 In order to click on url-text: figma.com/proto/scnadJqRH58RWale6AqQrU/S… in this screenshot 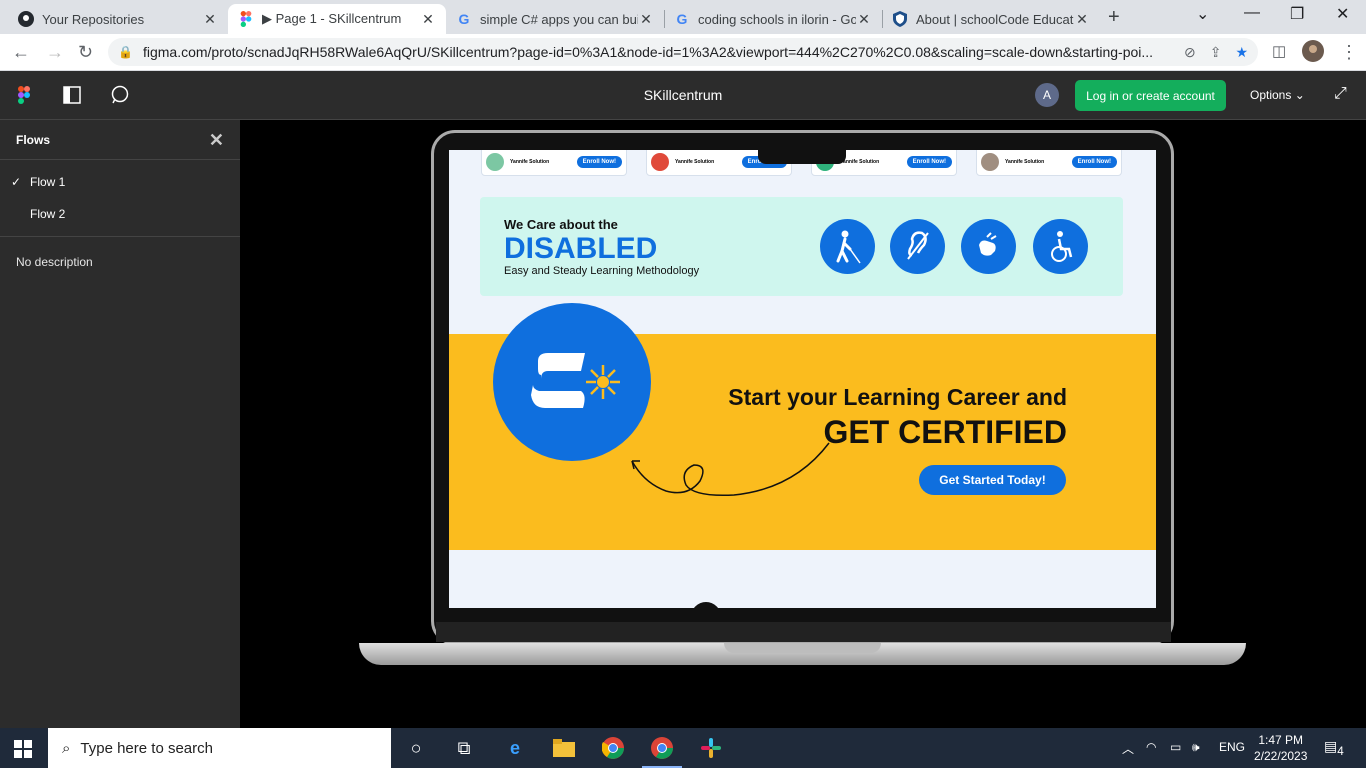, I will do `click(648, 52)`.